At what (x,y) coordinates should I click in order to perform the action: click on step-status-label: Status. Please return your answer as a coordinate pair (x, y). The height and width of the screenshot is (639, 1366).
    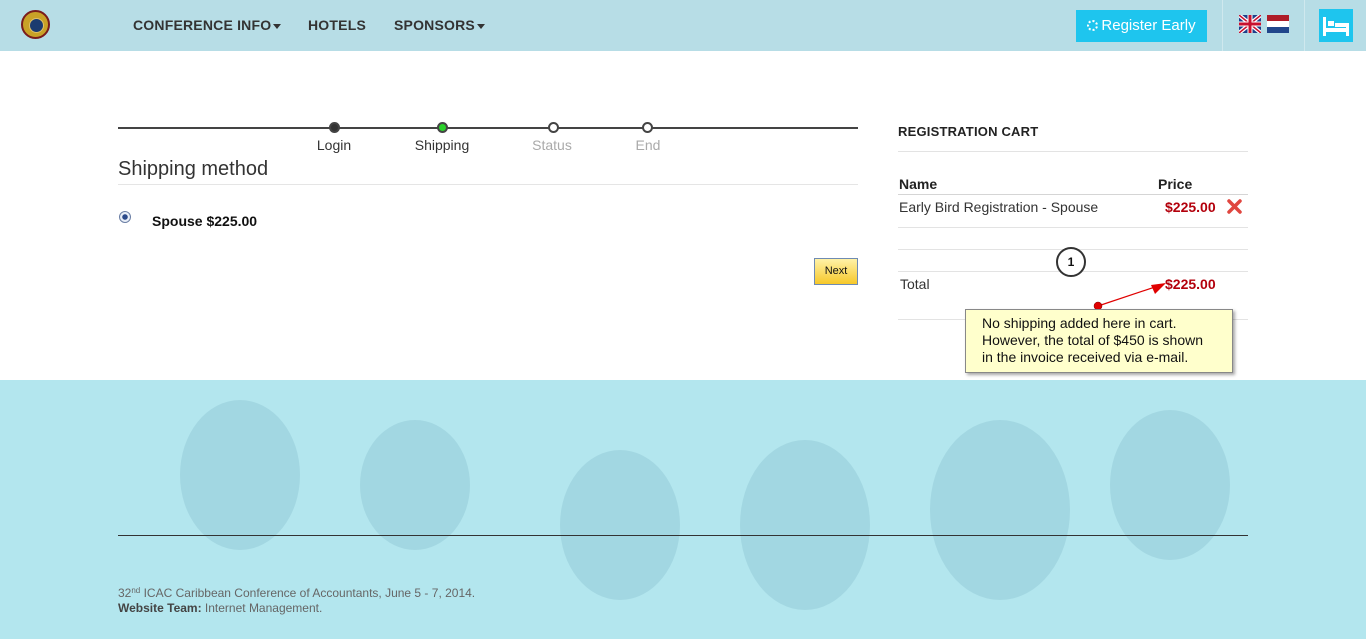
    Looking at the image, I should click on (552, 145).